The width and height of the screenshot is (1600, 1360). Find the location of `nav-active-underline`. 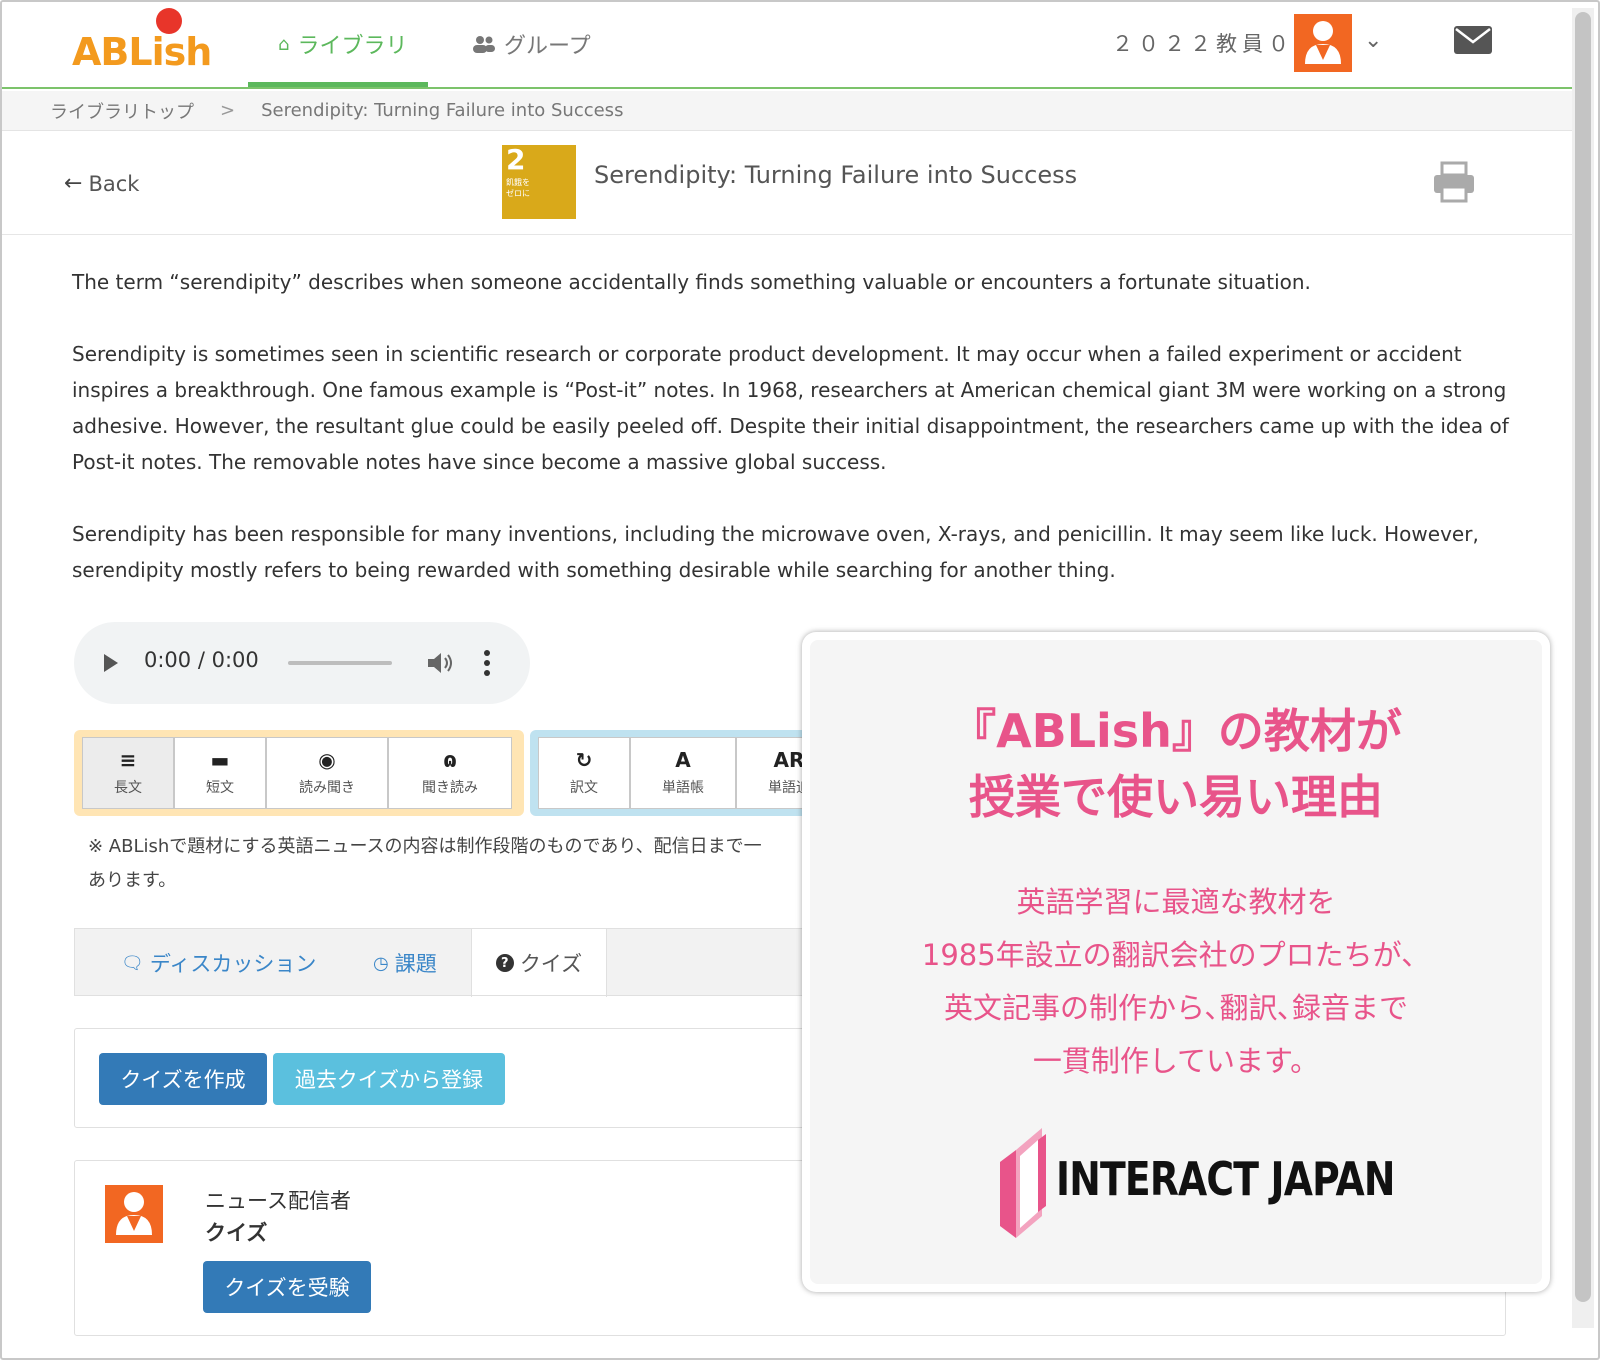

nav-active-underline is located at coordinates (338, 84).